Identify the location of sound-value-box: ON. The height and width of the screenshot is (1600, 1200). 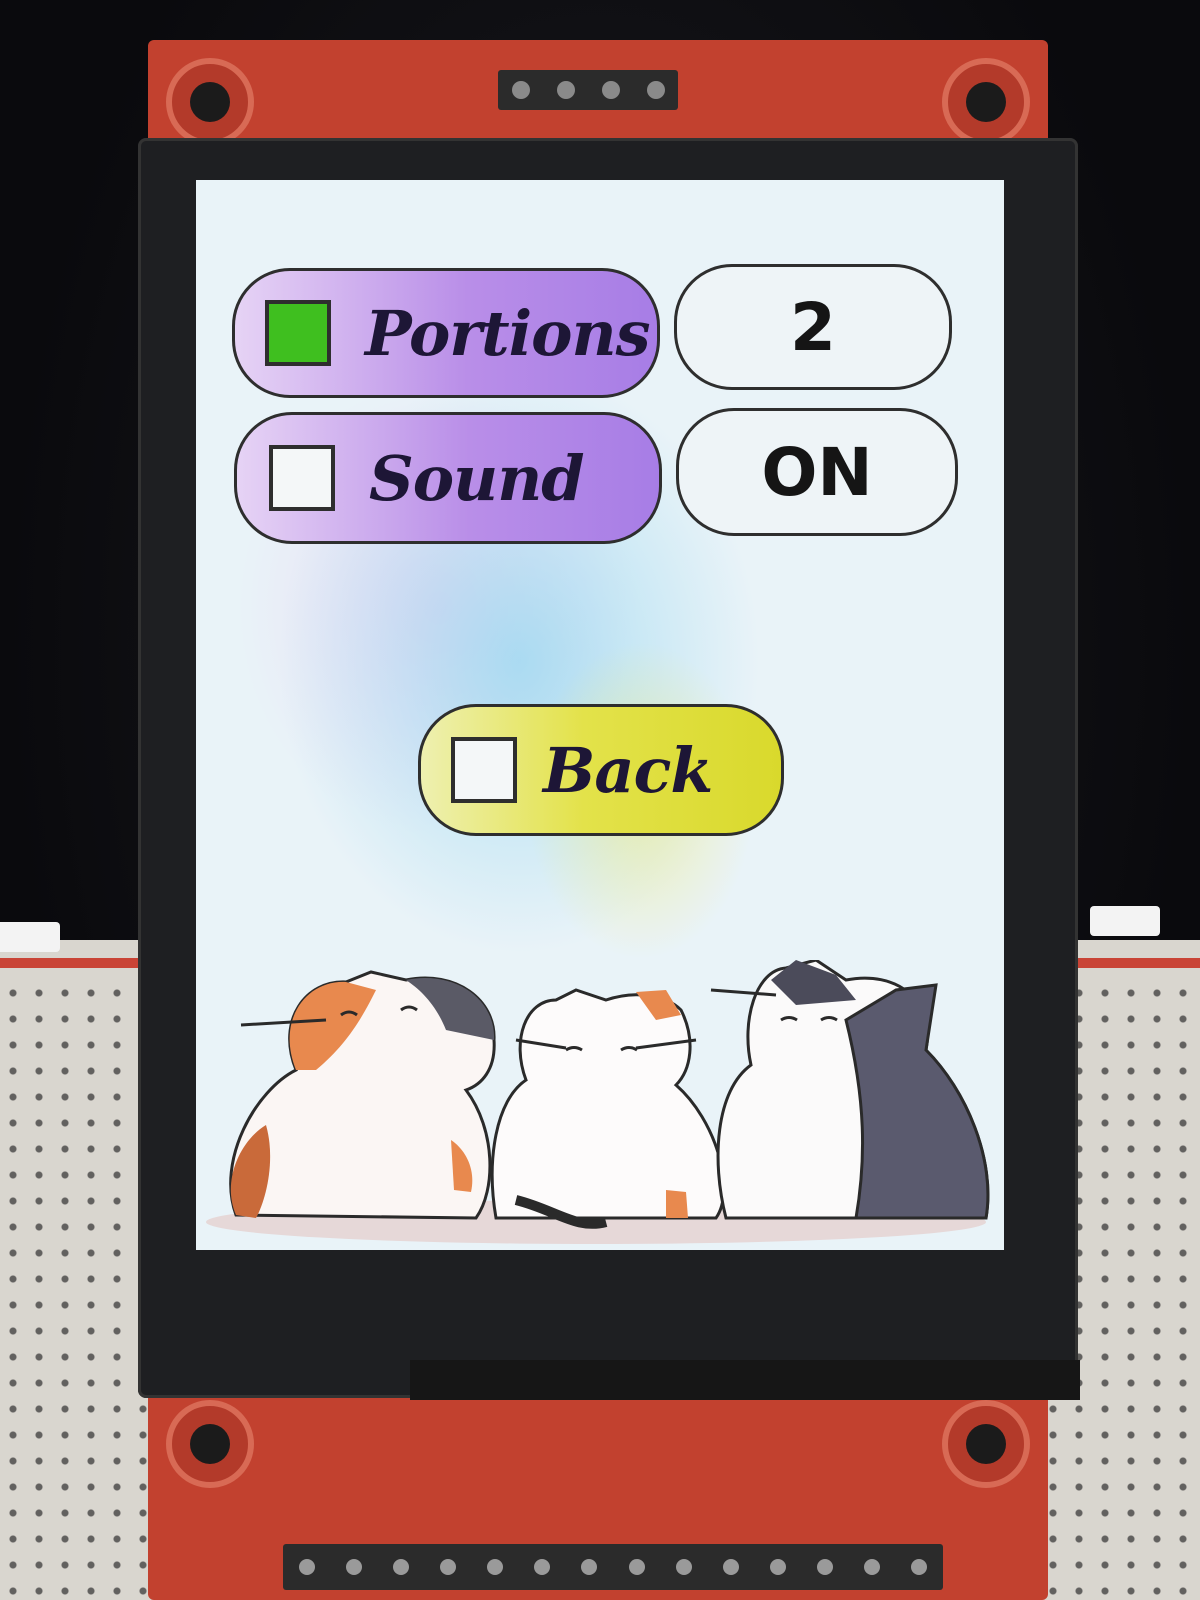
(817, 472).